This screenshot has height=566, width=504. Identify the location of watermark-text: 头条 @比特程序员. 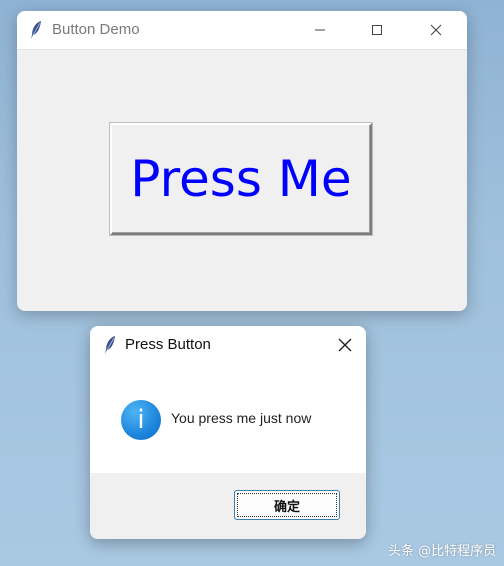
(442, 551).